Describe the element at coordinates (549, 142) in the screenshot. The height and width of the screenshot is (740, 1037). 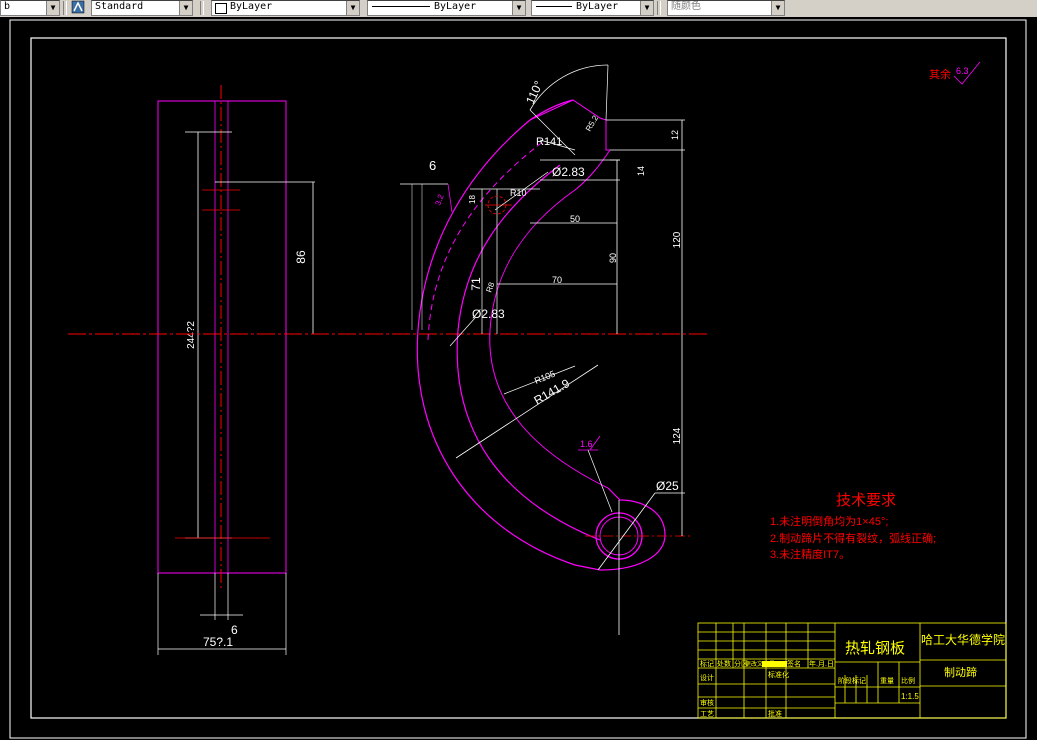
I see `dim-r141-top-text: R141` at that location.